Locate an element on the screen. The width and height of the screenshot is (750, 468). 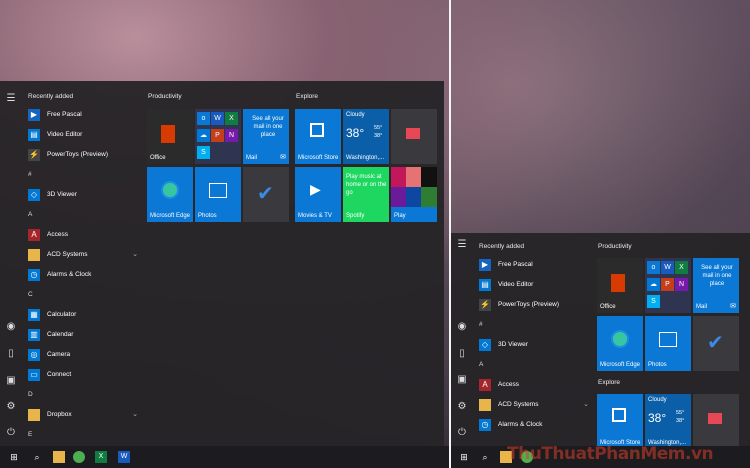
powertoys-icon: ⚡ is located at coordinates (485, 305).